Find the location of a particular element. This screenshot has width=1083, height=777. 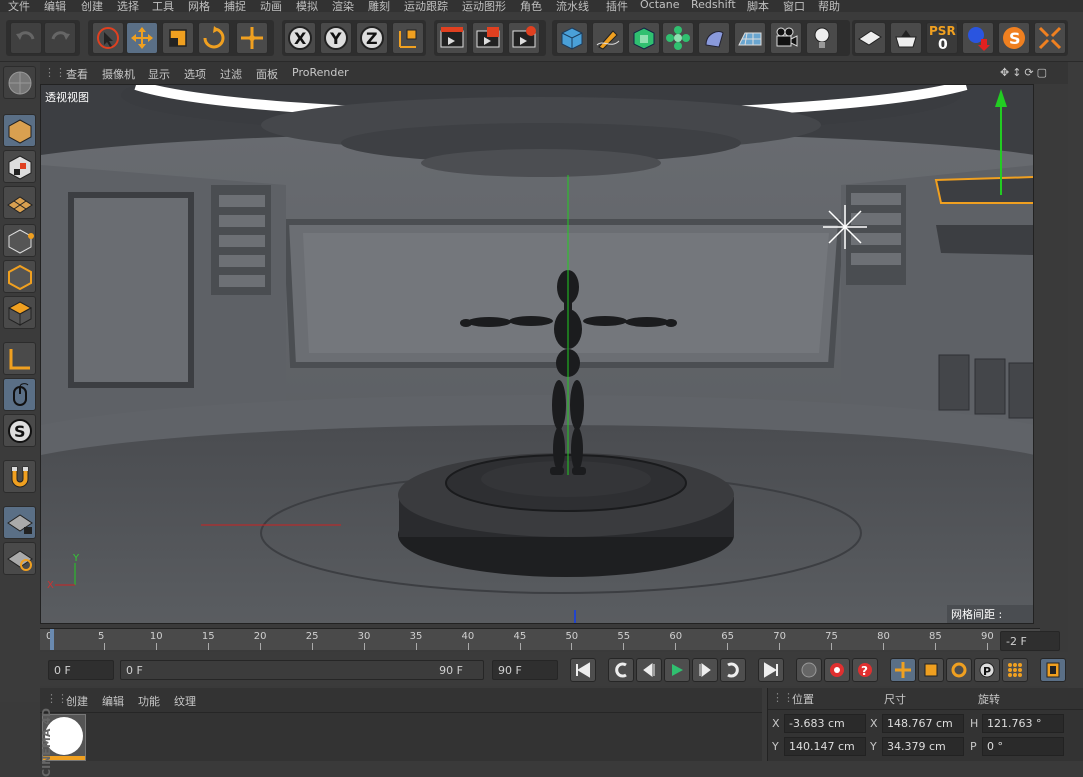

goto-end-button is located at coordinates (771, 670).